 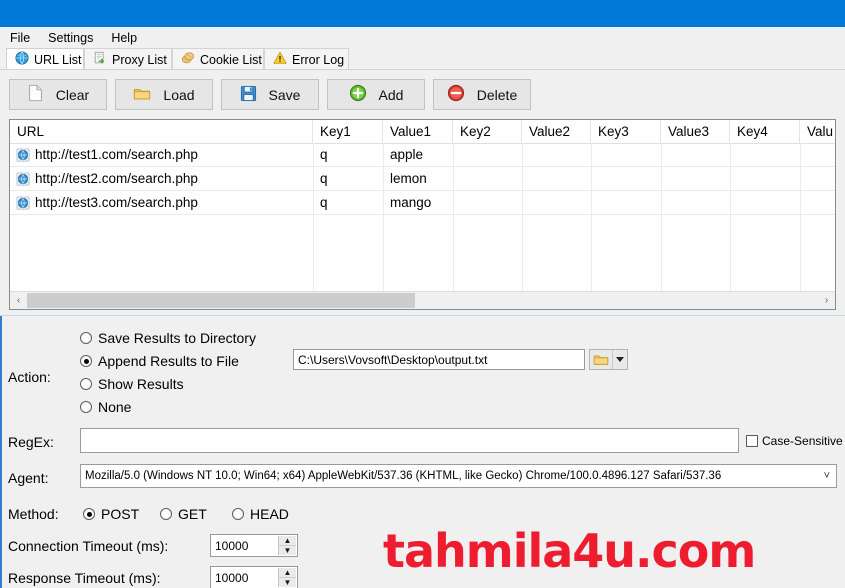 I want to click on response-timeout-input: 10000 ▲ ▼, so click(x=254, y=577).